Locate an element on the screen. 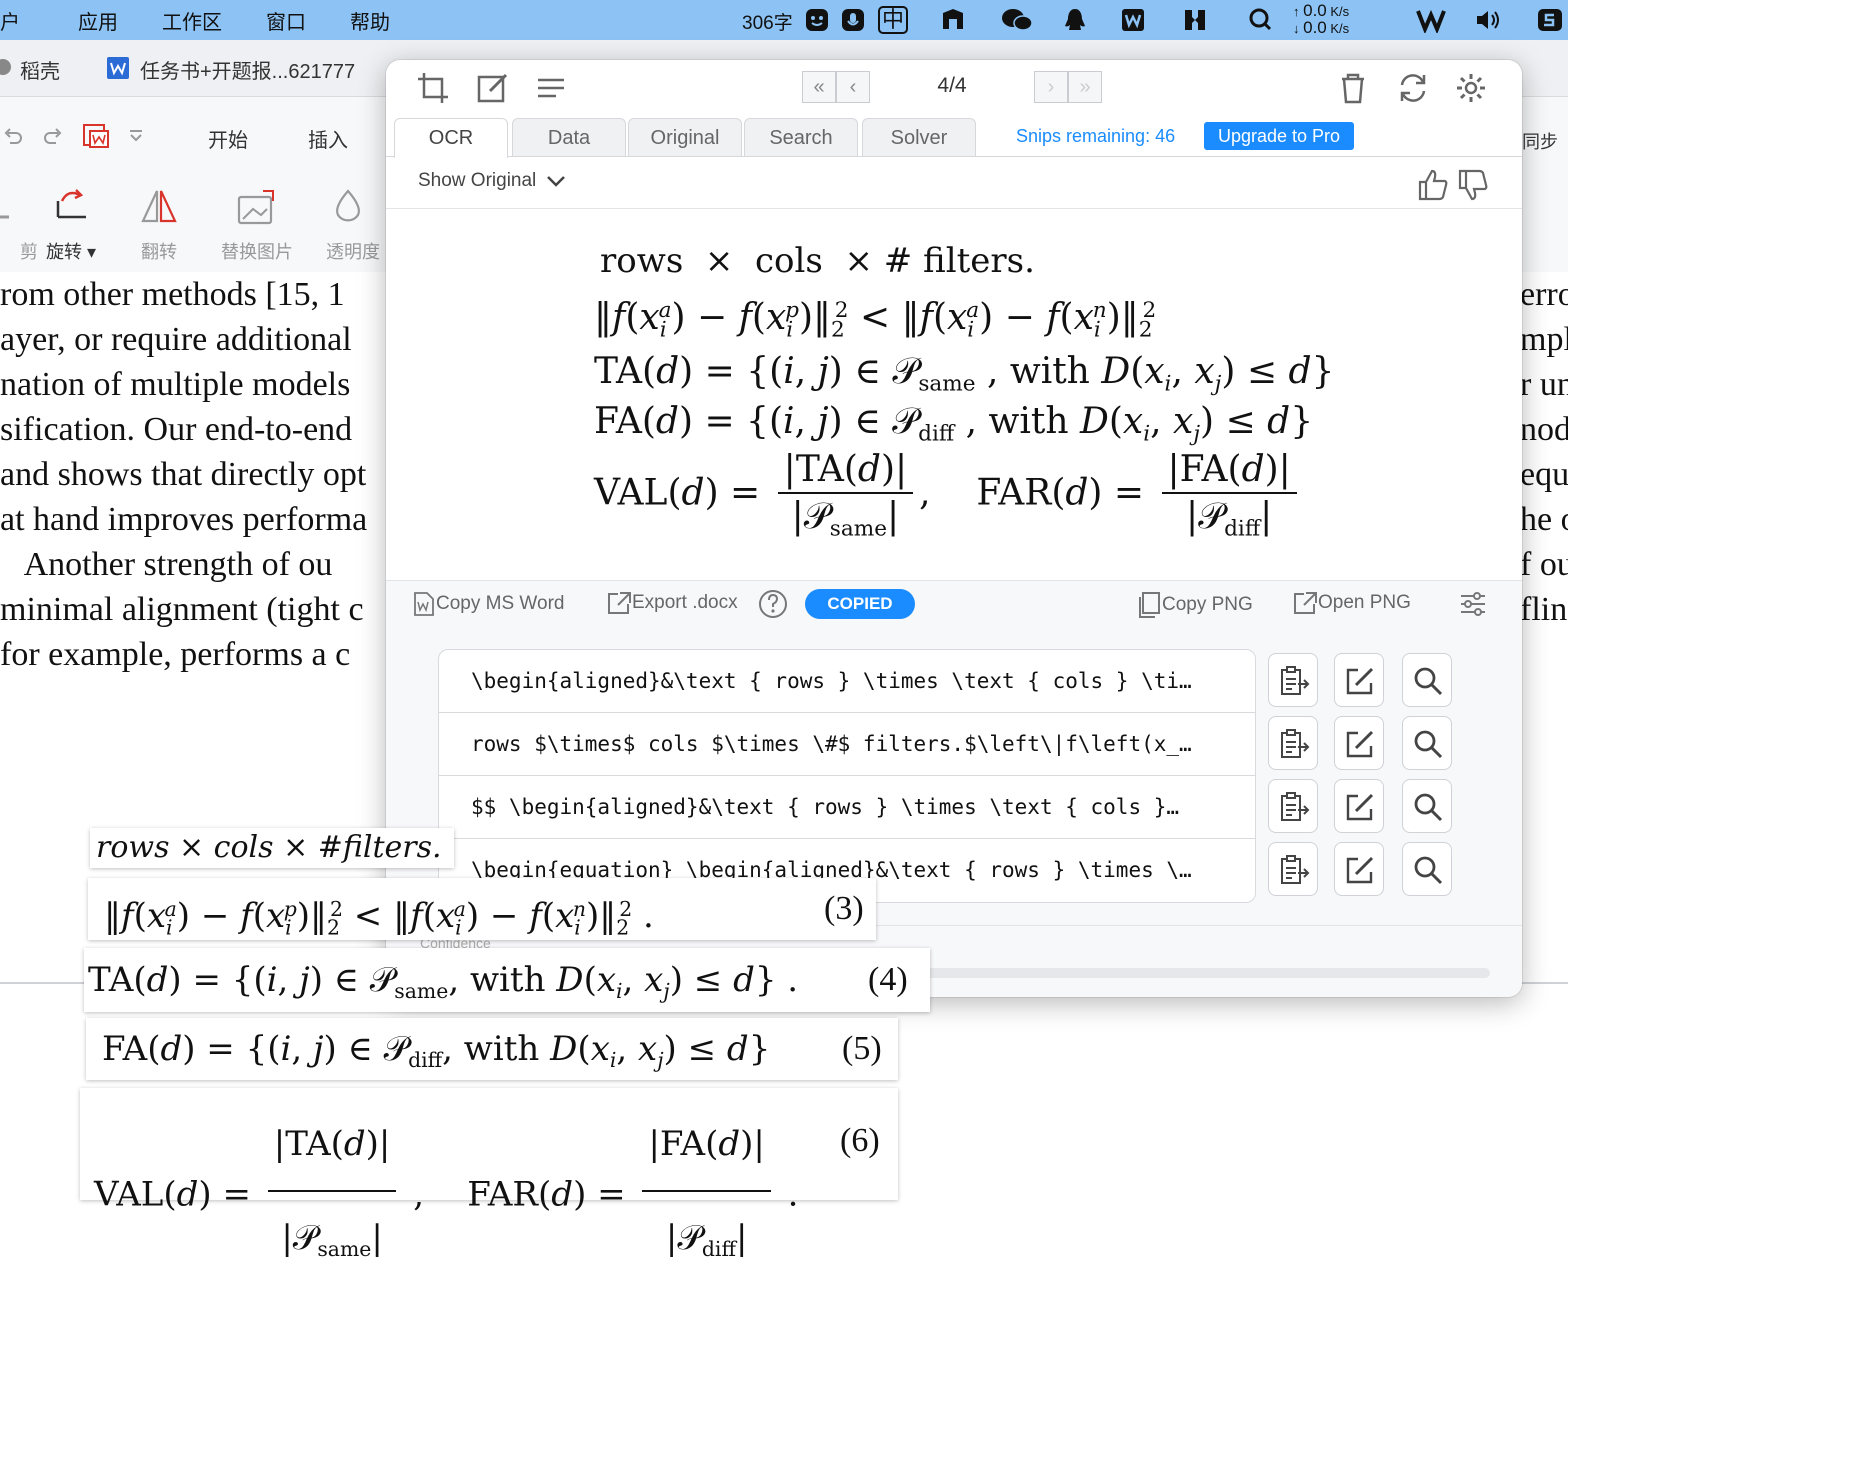 This screenshot has width=1876, height=1472. equation-number: (5) is located at coordinates (862, 1048).